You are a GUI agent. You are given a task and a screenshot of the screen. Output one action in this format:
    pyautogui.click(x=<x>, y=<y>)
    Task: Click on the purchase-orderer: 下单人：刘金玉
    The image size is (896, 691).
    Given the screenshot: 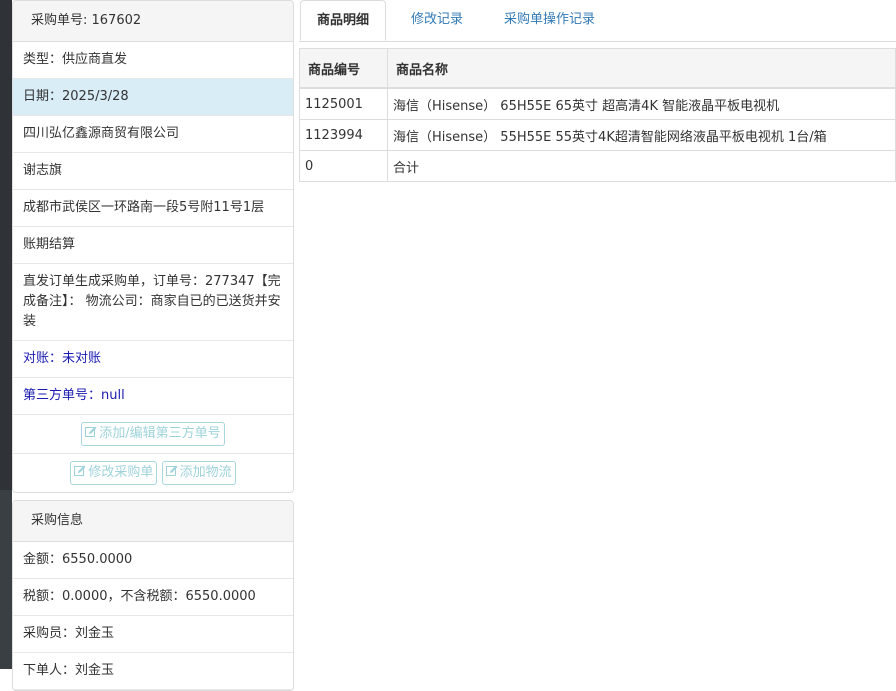 What is the action you would take?
    pyautogui.click(x=153, y=671)
    